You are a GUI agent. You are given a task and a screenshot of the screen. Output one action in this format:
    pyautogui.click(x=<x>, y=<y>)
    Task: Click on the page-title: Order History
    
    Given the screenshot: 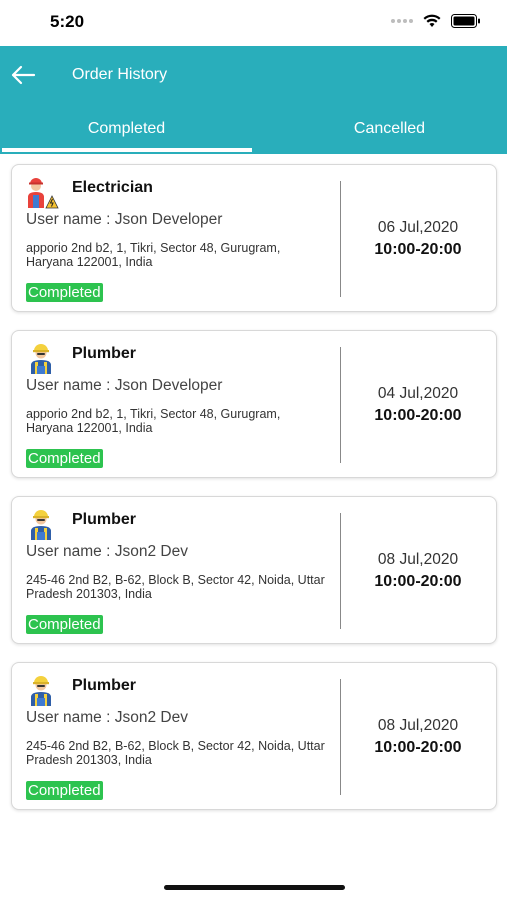 What is the action you would take?
    pyautogui.click(x=120, y=74)
    